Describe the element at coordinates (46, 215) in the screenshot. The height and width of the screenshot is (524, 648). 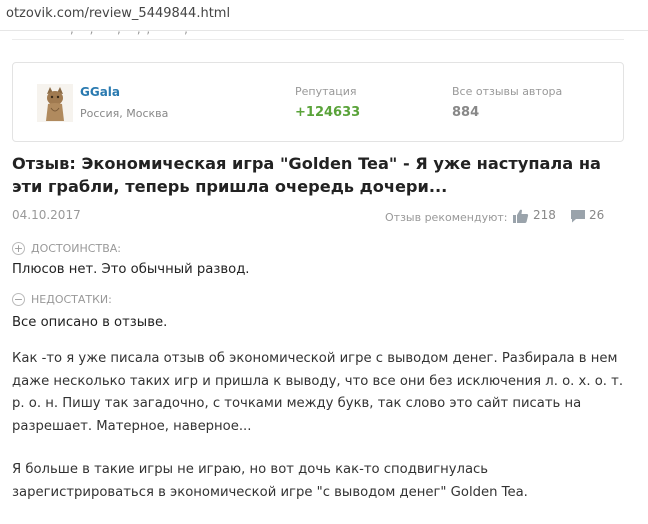
I see `review-date: 04.10.2017` at that location.